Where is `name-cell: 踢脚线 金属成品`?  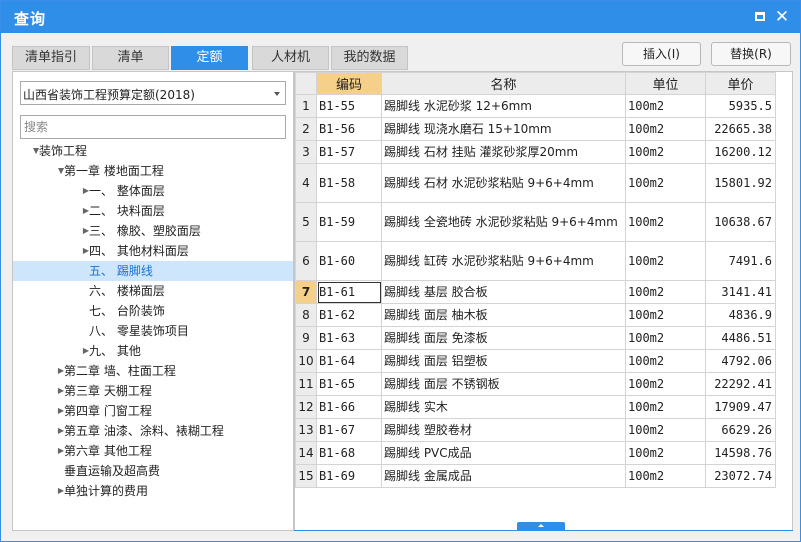 name-cell: 踢脚线 金属成品 is located at coordinates (503, 476).